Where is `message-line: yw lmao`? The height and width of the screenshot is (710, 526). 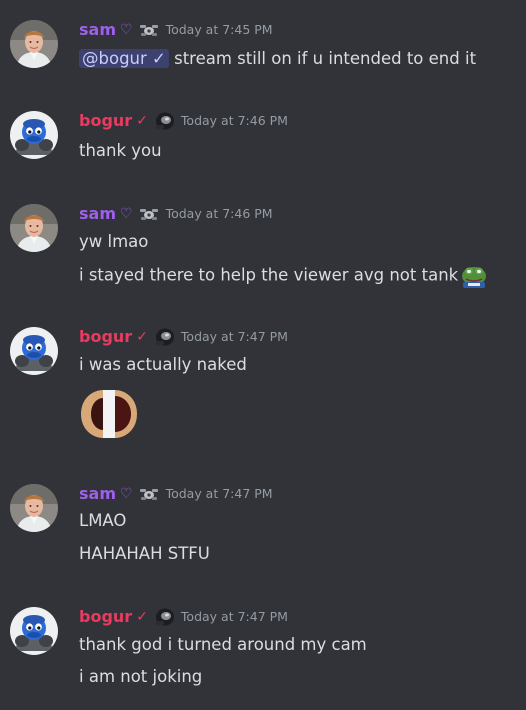
message-line: yw lmao is located at coordinates (114, 241).